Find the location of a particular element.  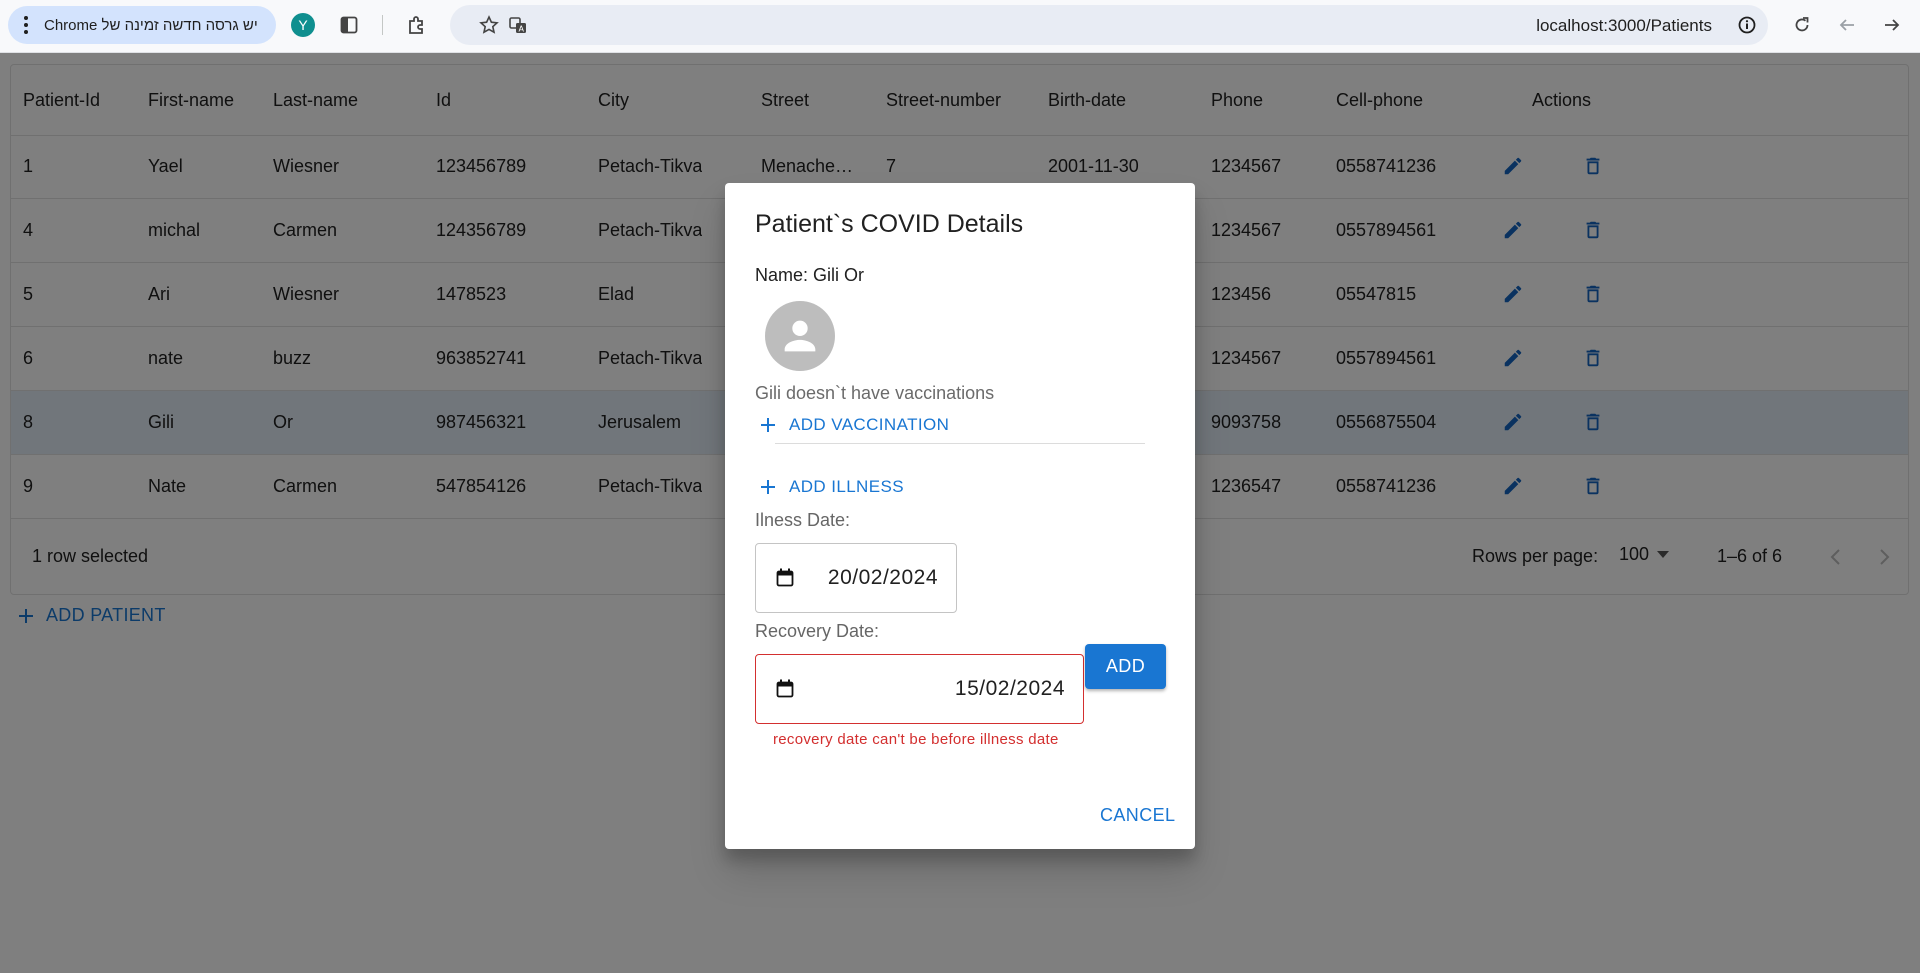

add-illness-label: ADD ILLNESS is located at coordinates (846, 486).